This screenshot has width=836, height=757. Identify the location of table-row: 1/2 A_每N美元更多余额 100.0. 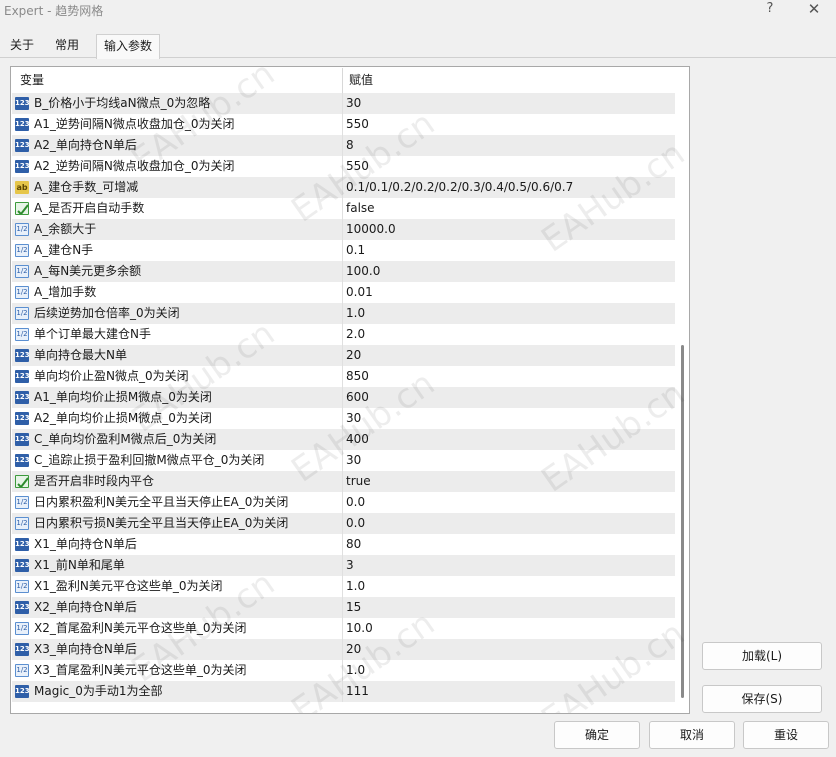
(343, 271).